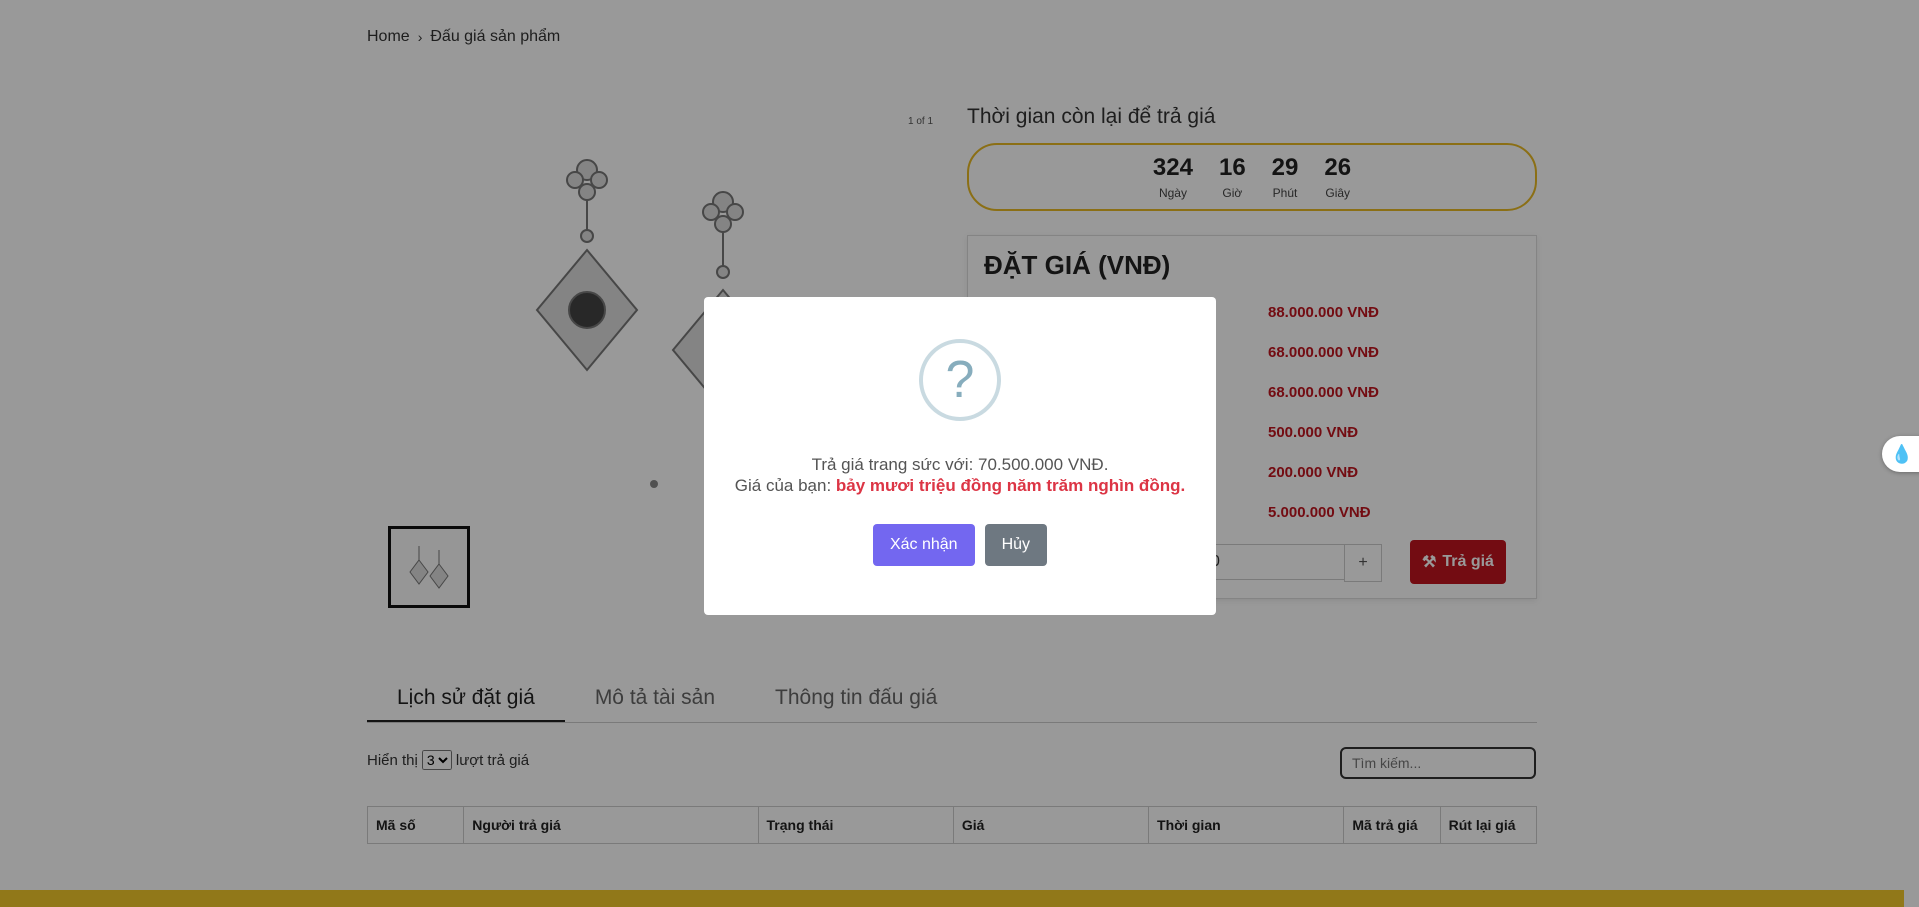 The height and width of the screenshot is (907, 1919). I want to click on price-words-prefix: Giá của bạn:, so click(785, 485).